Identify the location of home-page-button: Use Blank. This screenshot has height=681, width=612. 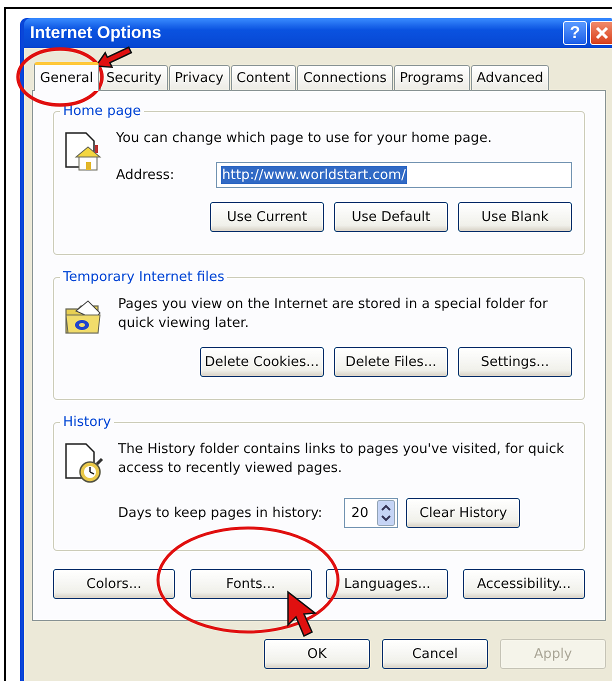
(515, 217).